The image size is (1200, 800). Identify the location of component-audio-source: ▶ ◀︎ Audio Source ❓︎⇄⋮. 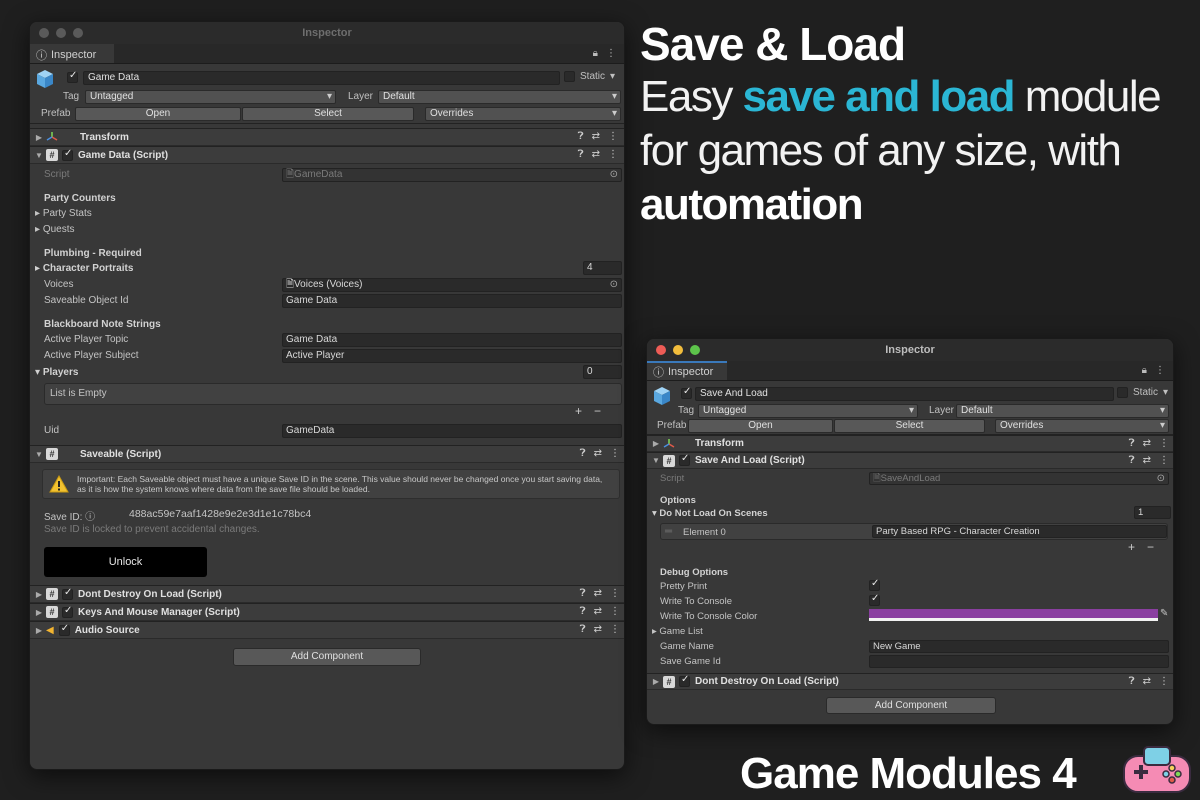
(327, 630).